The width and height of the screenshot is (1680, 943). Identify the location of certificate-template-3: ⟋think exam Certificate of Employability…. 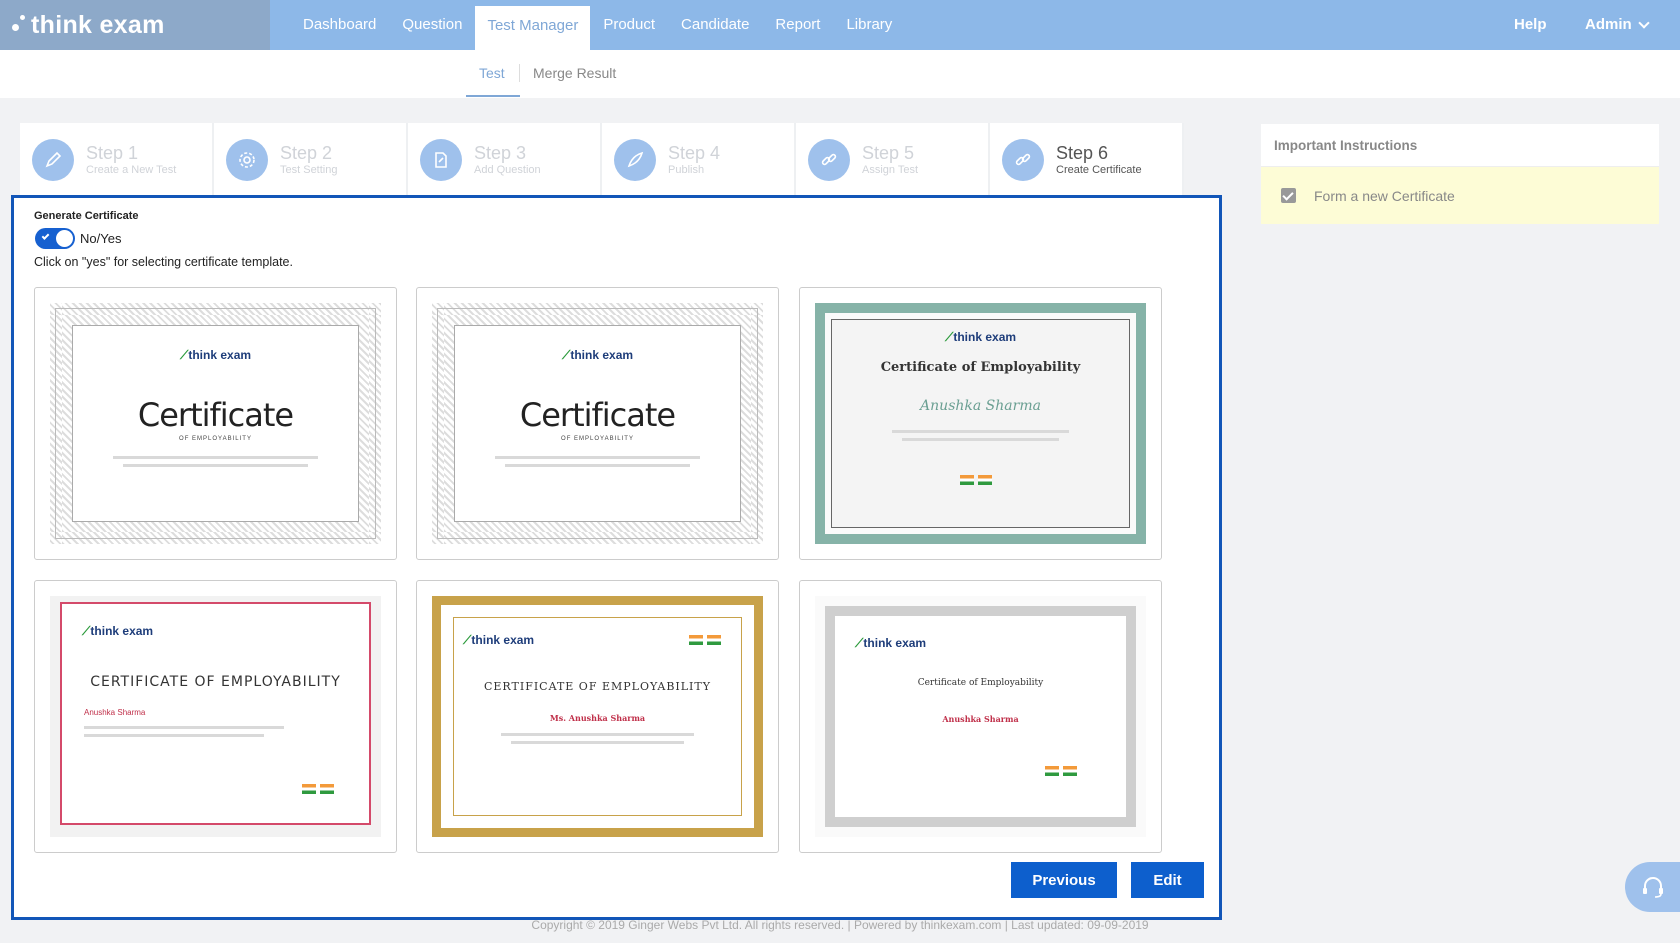
(980, 423).